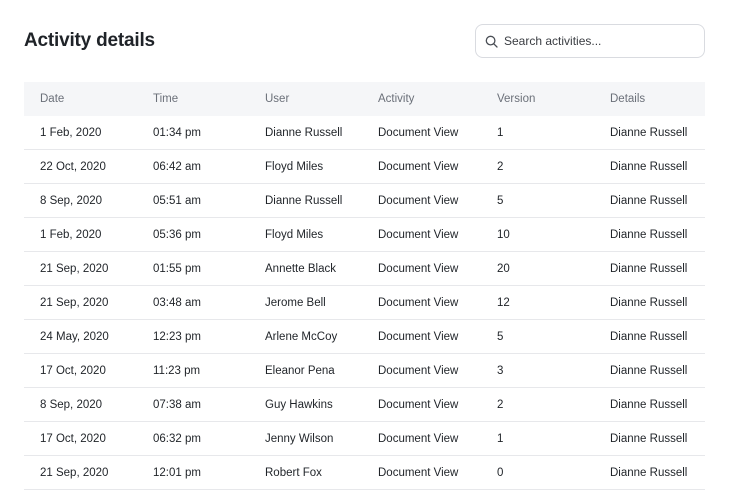  Describe the element at coordinates (177, 438) in the screenshot. I see `cell-time: 06:32 pm` at that location.